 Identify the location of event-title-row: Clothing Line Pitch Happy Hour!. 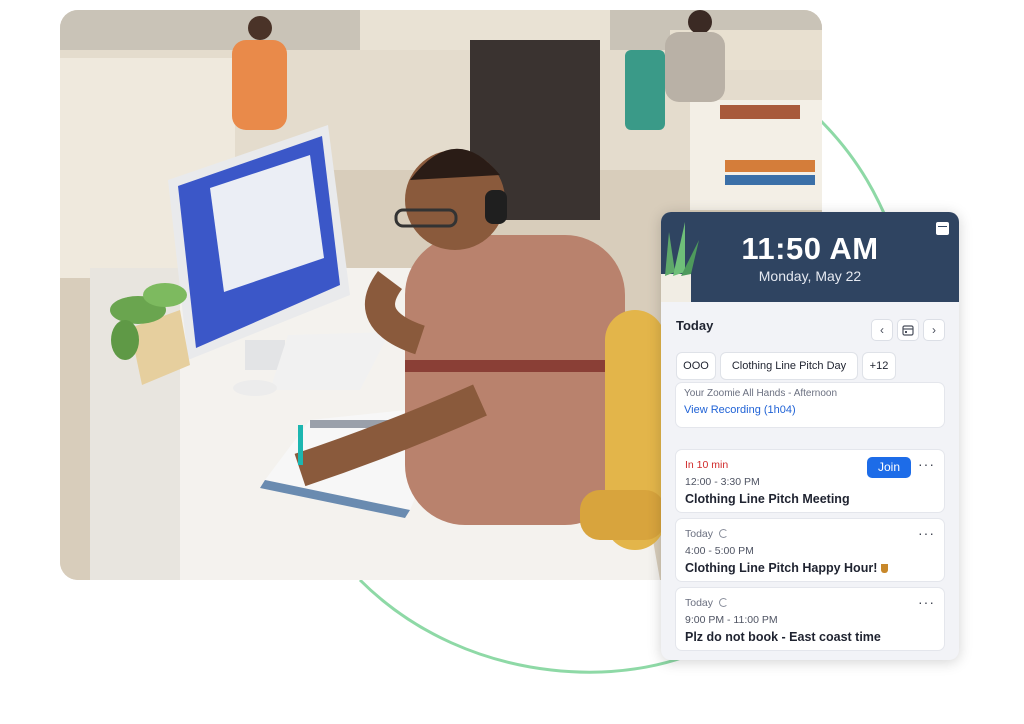
(787, 568).